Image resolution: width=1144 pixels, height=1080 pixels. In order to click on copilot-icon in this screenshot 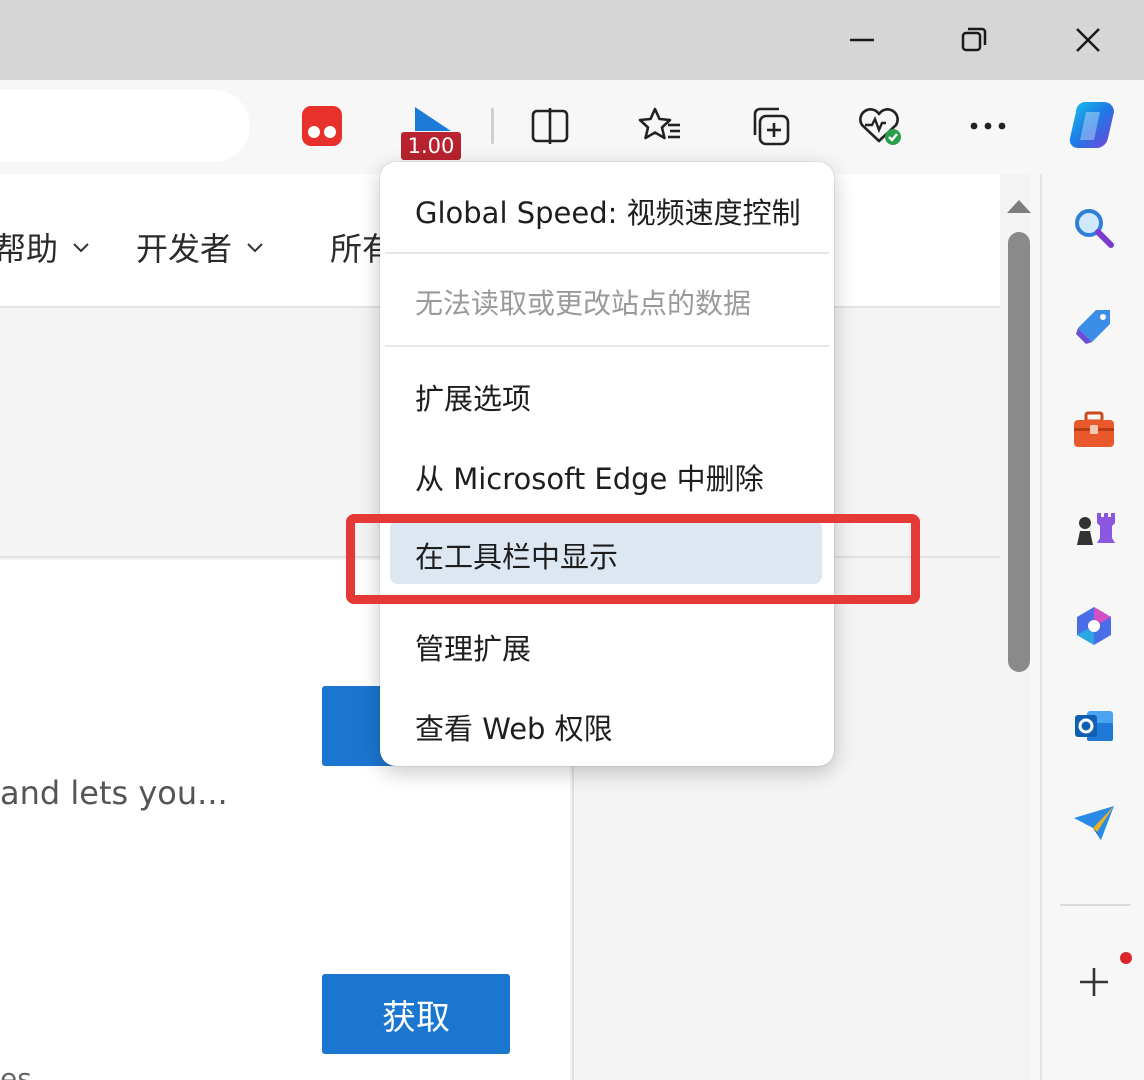, I will do `click(1091, 125)`.